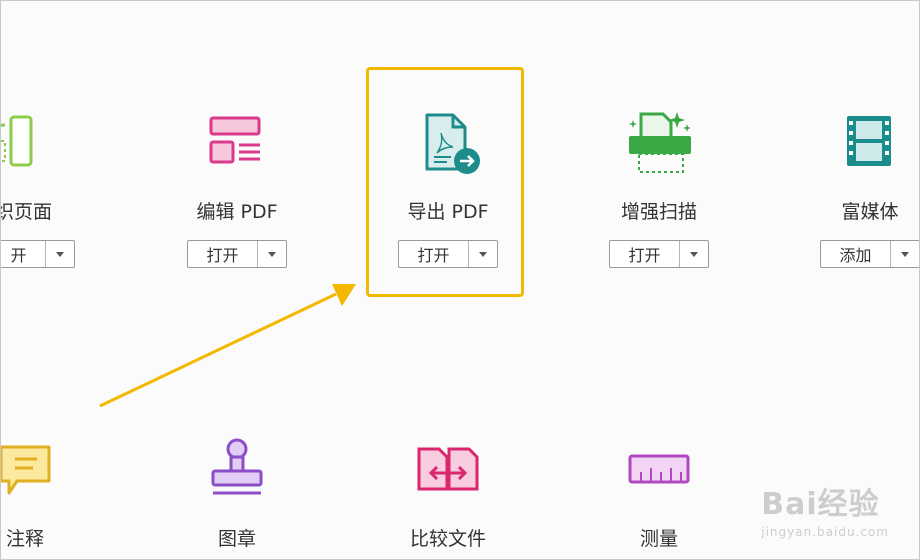 The width and height of the screenshot is (920, 560). Describe the element at coordinates (659, 469) in the screenshot. I see `measure-icon` at that location.